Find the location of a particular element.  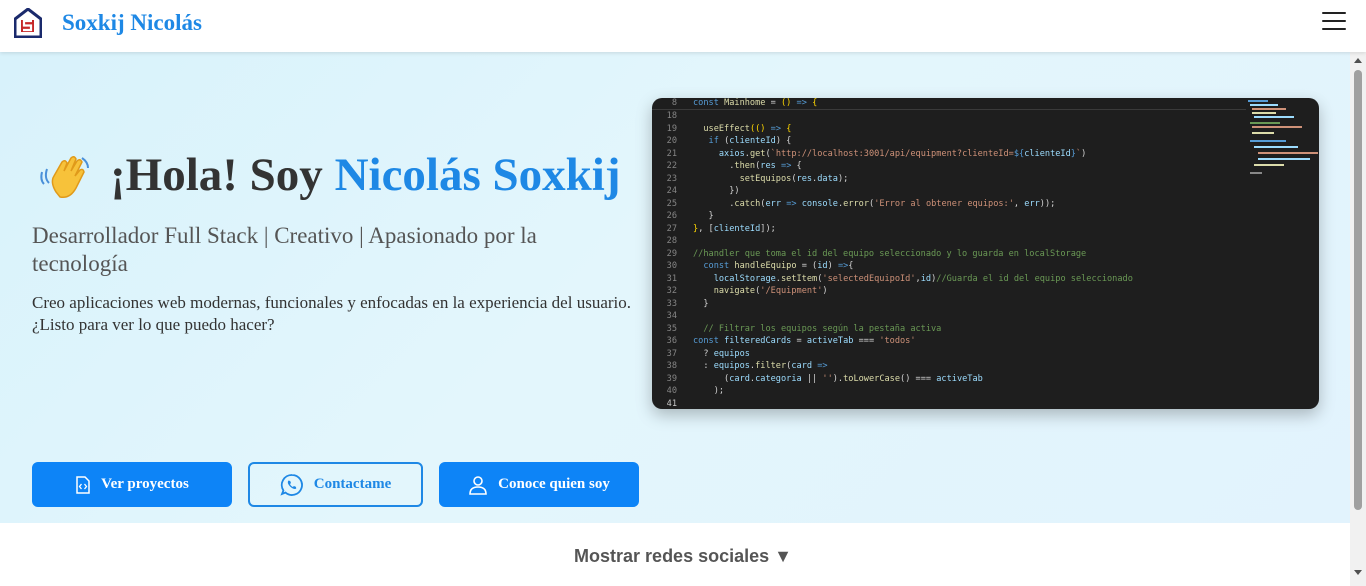

hero-title: ¡Hola! Soy Nicolás Soxkij is located at coordinates (365, 175).